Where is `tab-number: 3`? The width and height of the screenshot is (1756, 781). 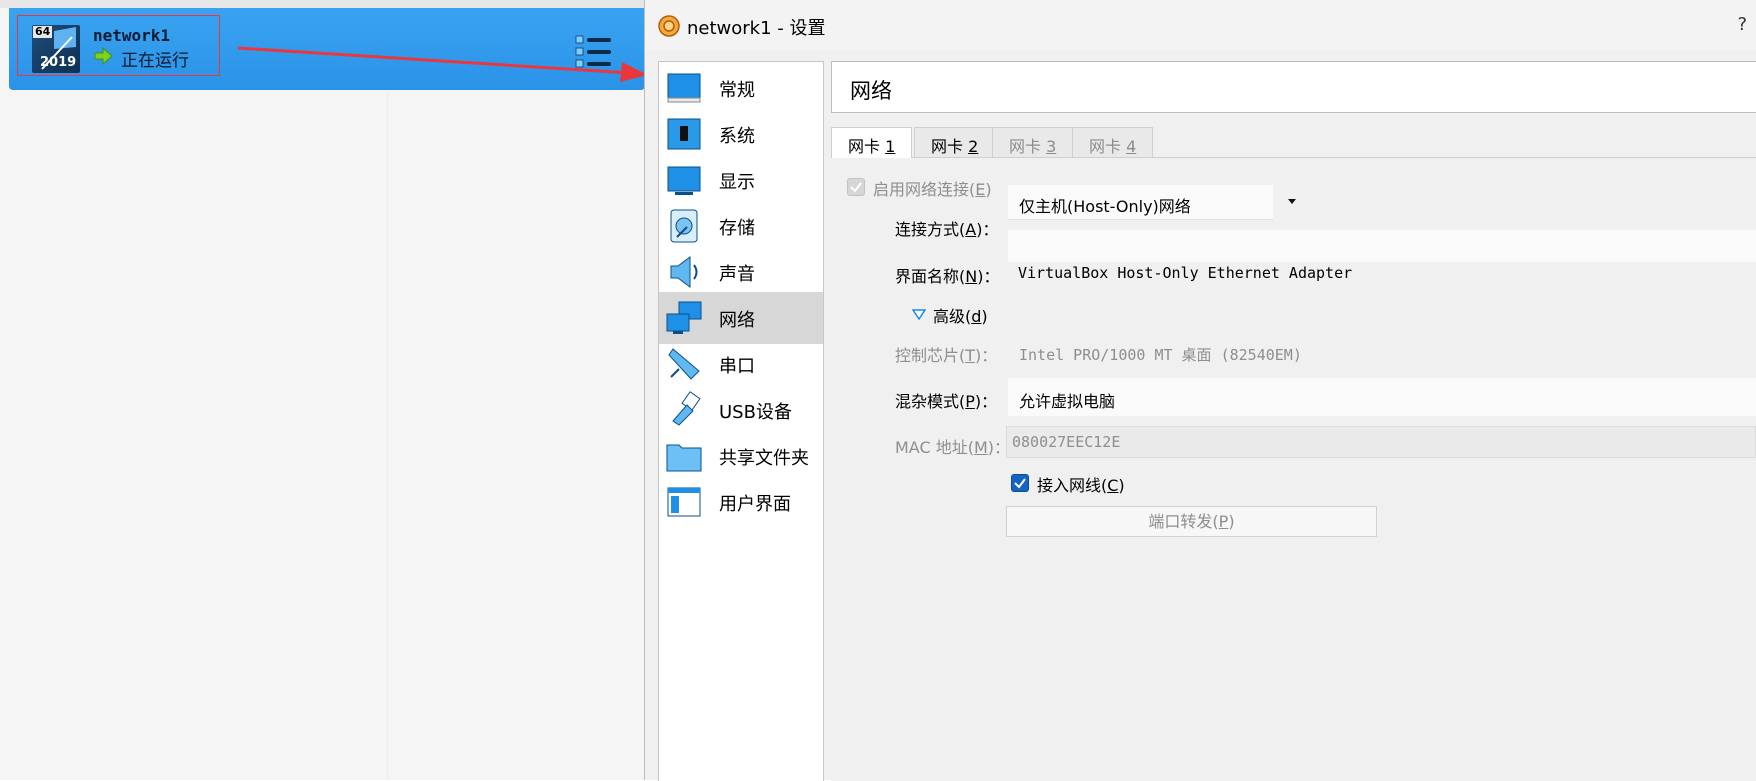
tab-number: 3 is located at coordinates (1051, 146).